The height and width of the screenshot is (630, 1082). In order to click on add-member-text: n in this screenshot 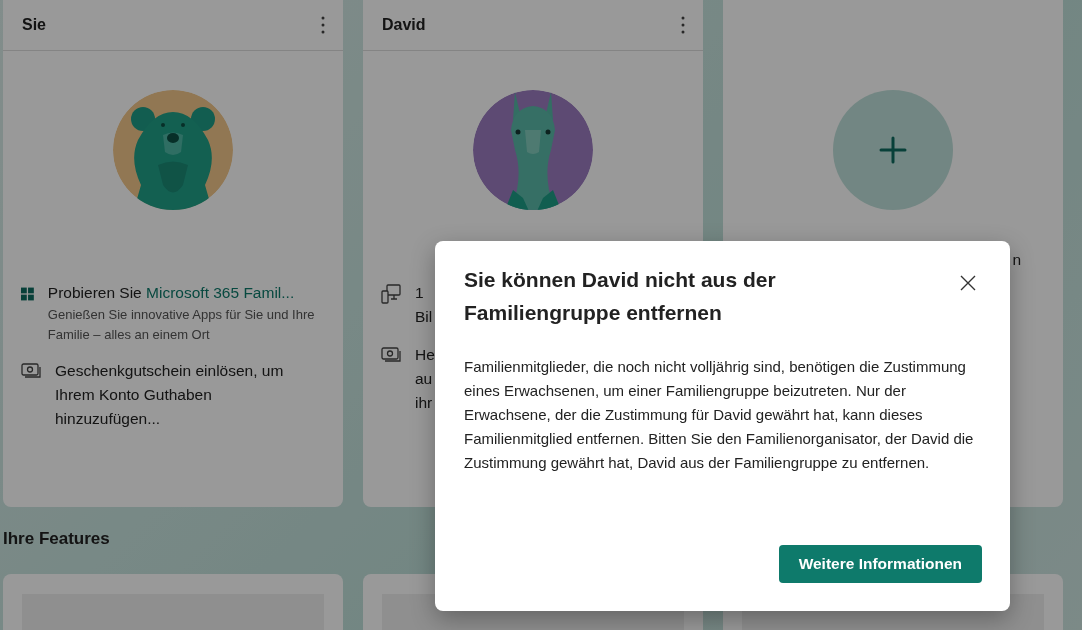, I will do `click(1016, 260)`.